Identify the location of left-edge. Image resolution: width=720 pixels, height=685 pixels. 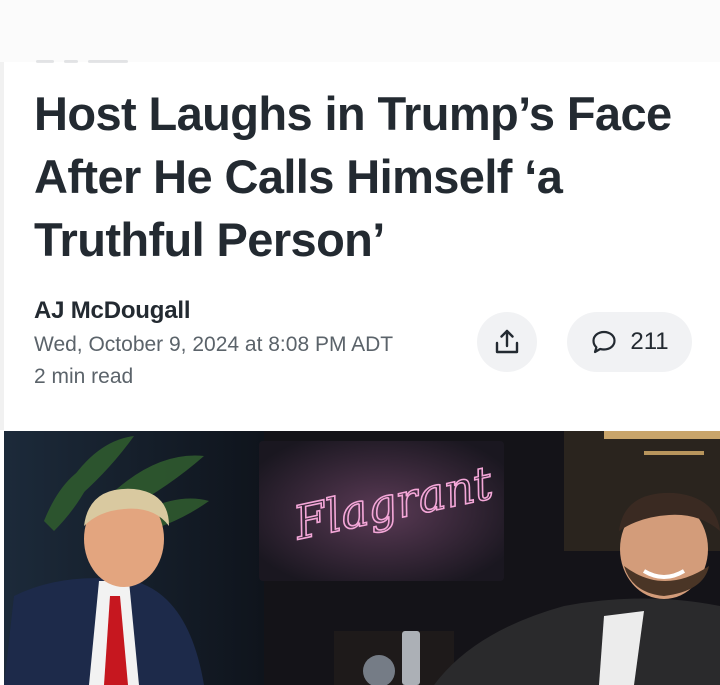
(2, 246).